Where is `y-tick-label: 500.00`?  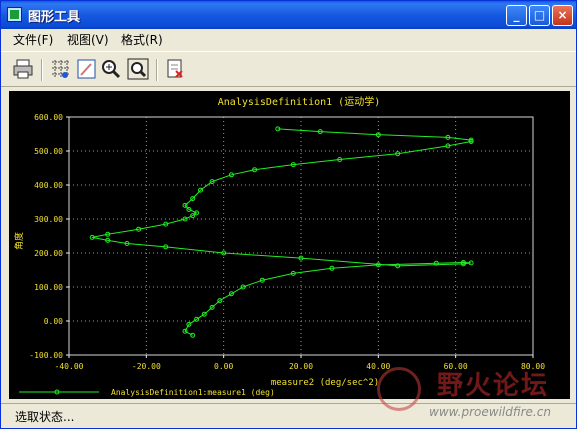
y-tick-label: 500.00 is located at coordinates (48, 151).